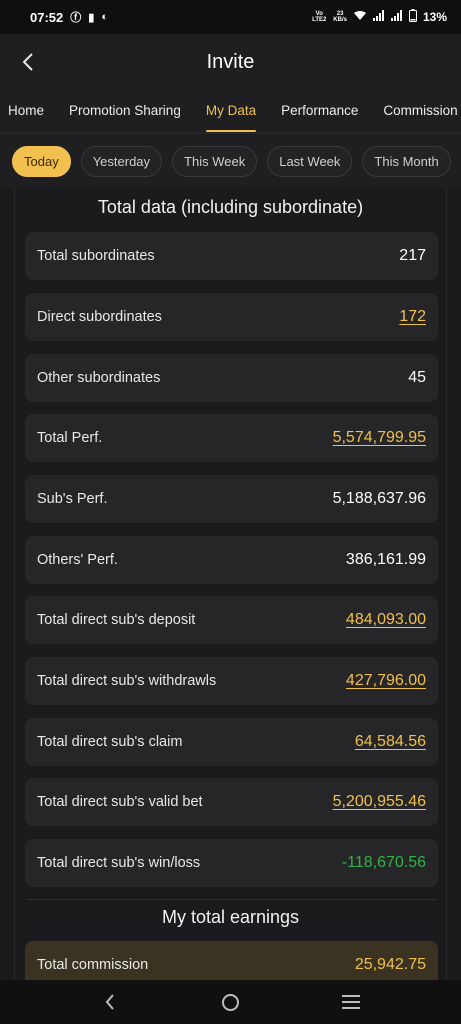  I want to click on nav-home-button, so click(230, 1002).